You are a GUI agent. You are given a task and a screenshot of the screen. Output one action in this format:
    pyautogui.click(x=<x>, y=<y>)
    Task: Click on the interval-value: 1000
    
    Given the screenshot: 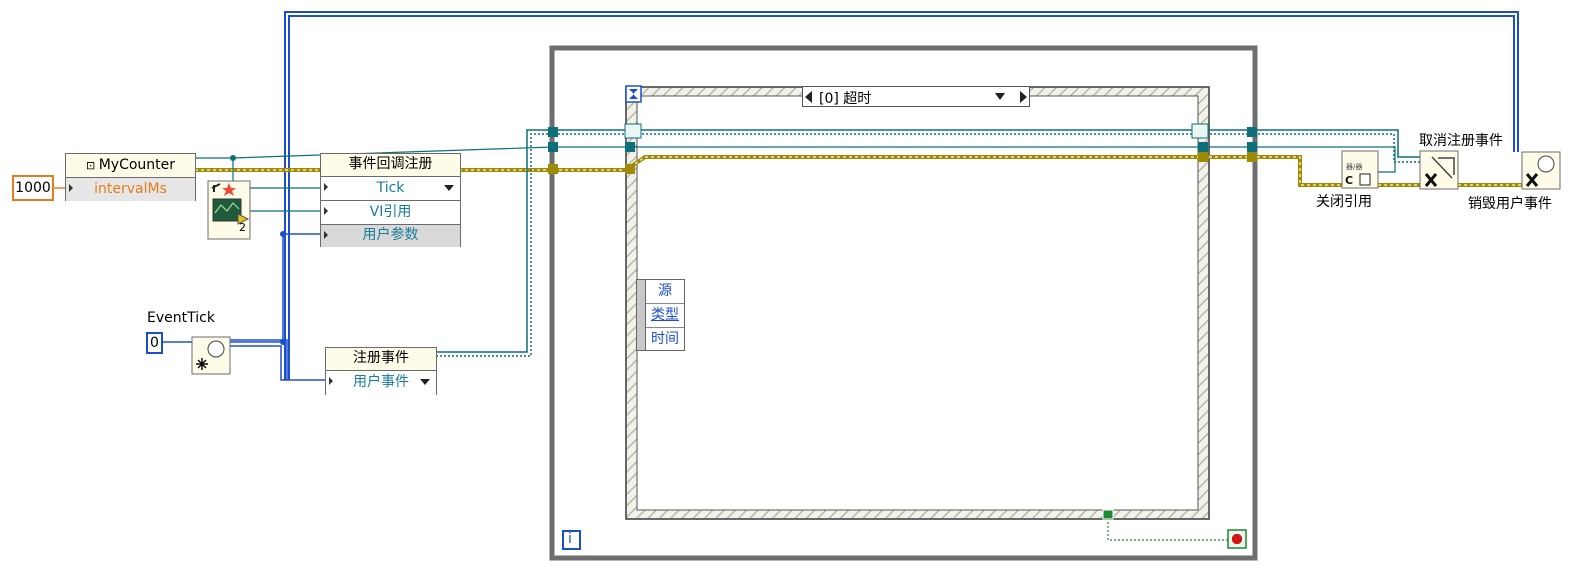 What is the action you would take?
    pyautogui.click(x=33, y=188)
    